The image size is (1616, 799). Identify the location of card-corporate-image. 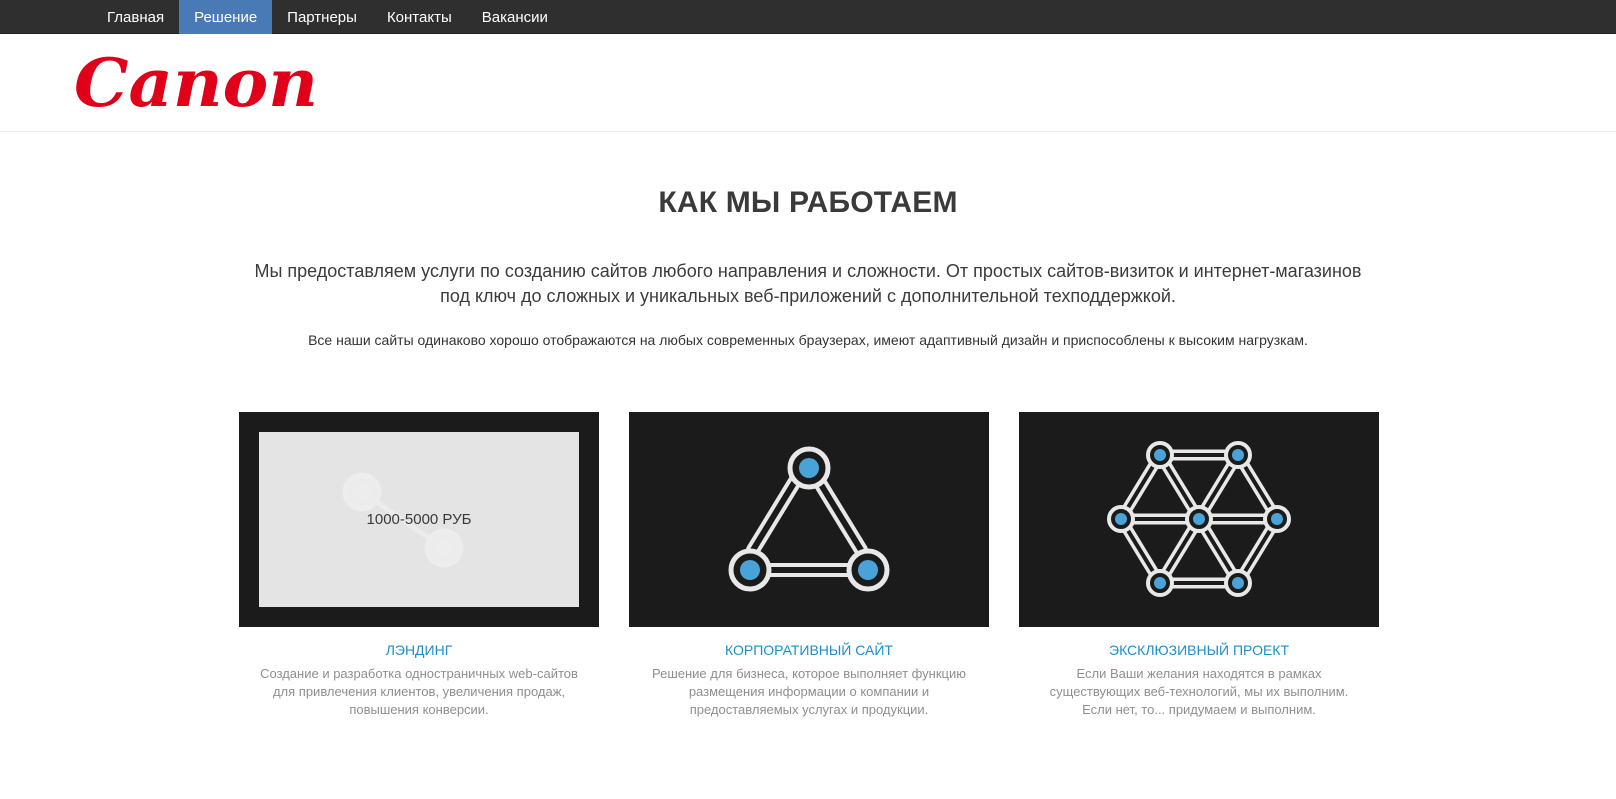
(809, 519).